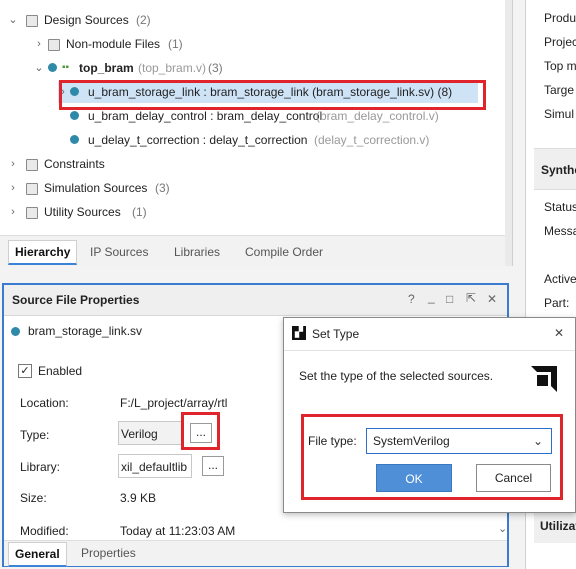 The height and width of the screenshot is (569, 576). Describe the element at coordinates (513, 478) in the screenshot. I see `cancel-button: Cancel` at that location.